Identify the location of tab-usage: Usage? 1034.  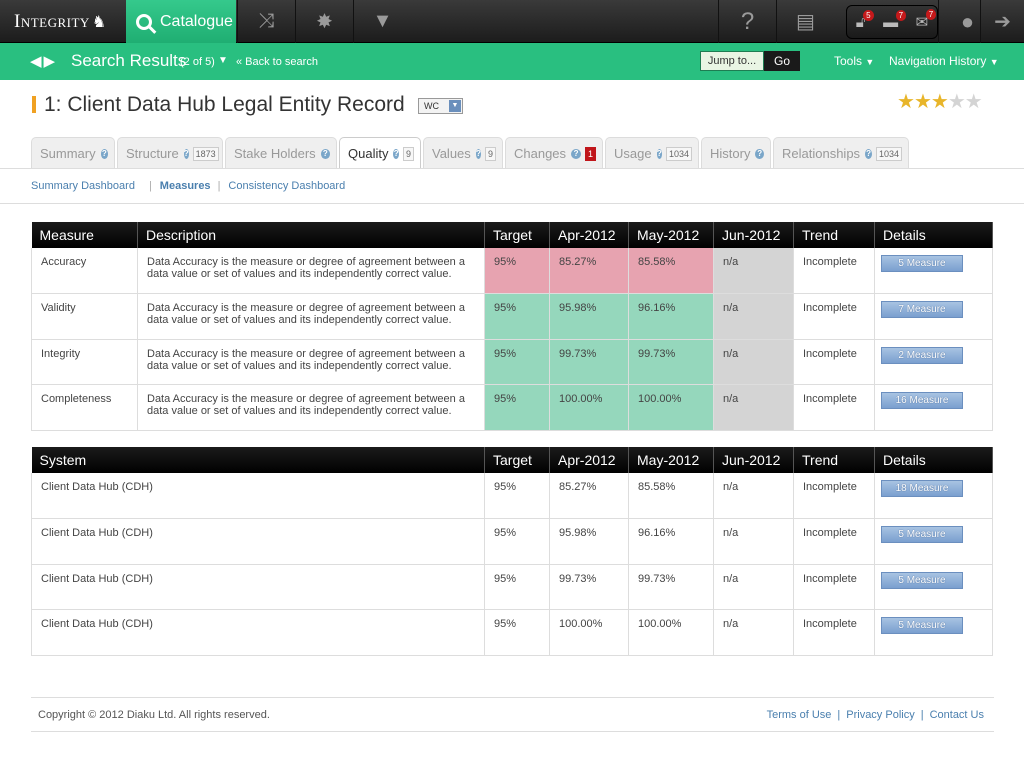
(652, 153).